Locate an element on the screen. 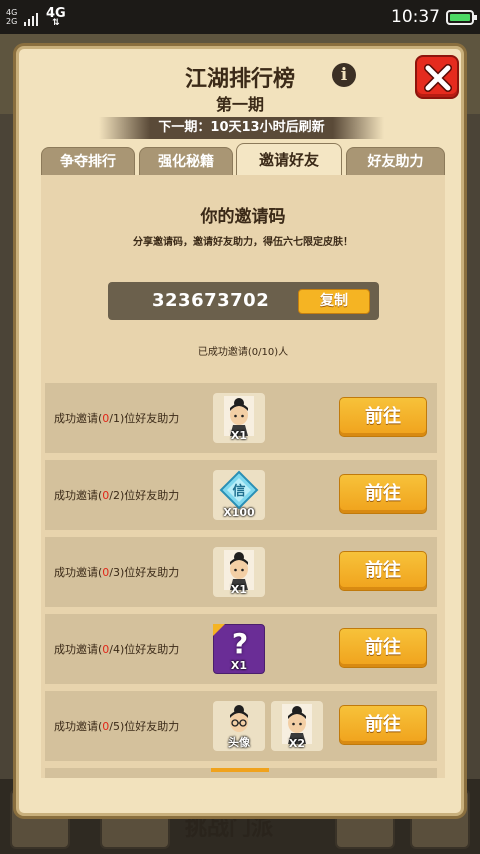 This screenshot has width=480, height=854. reward-row-partial is located at coordinates (241, 773).